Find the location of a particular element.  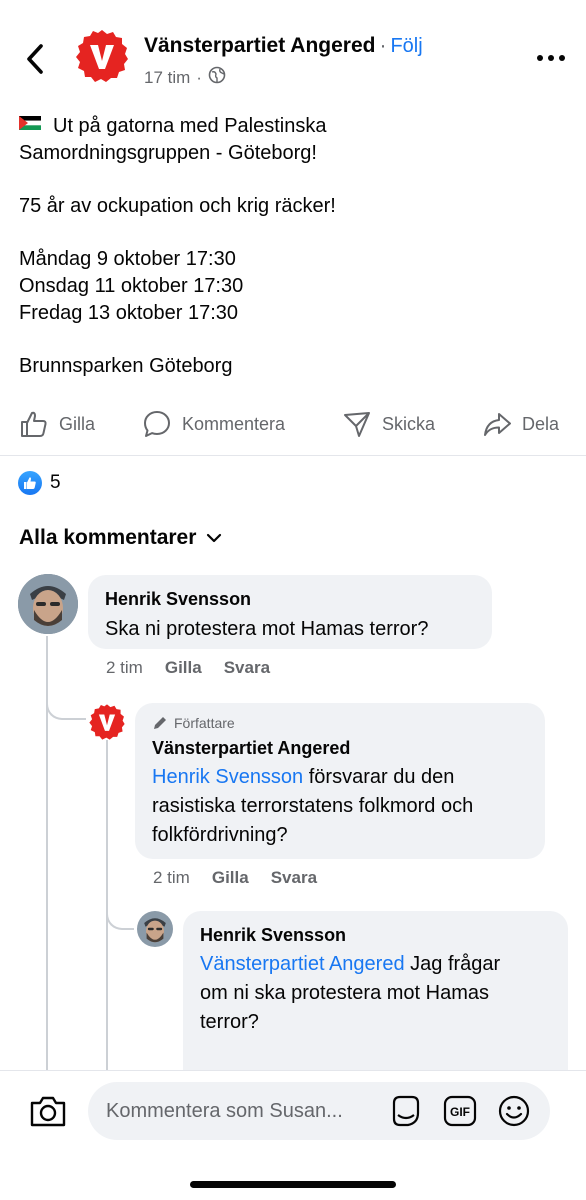

comment-bubble-icon is located at coordinates (157, 424).